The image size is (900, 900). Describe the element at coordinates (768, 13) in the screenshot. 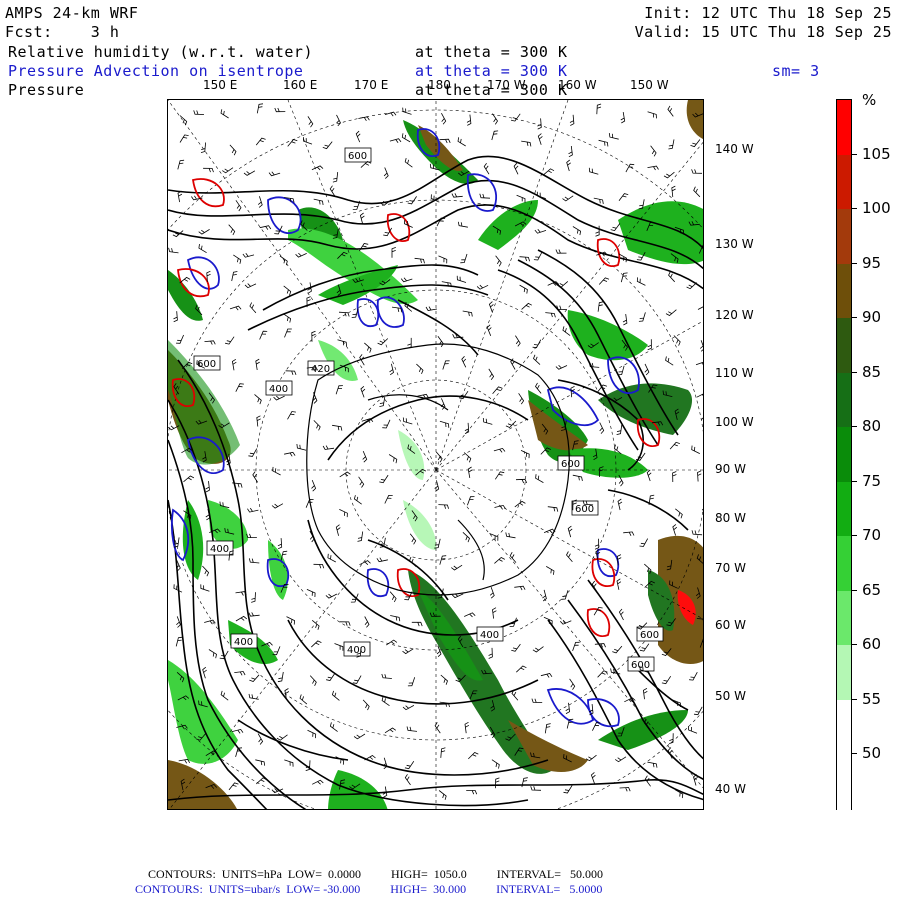

I see `init-time: Init: 12 UTC Thu 18 Sep 25` at that location.